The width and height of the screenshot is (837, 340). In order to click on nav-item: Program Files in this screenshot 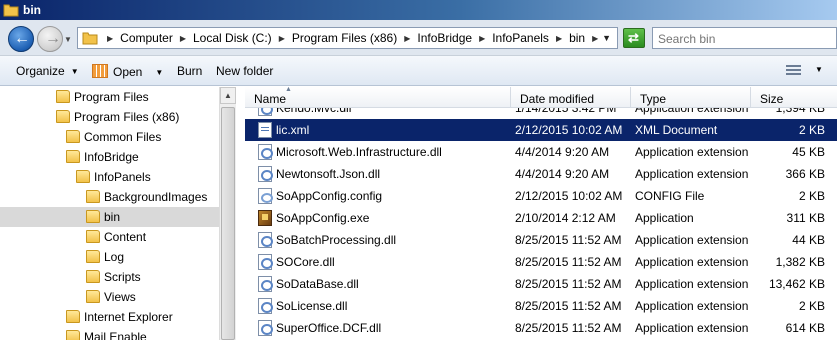, I will do `click(109, 97)`.